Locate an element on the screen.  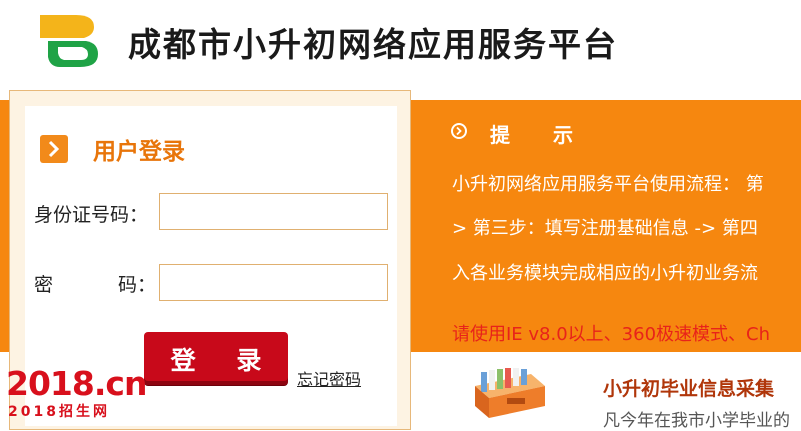
forgot-password-link: 忘记密码 is located at coordinates (329, 378).